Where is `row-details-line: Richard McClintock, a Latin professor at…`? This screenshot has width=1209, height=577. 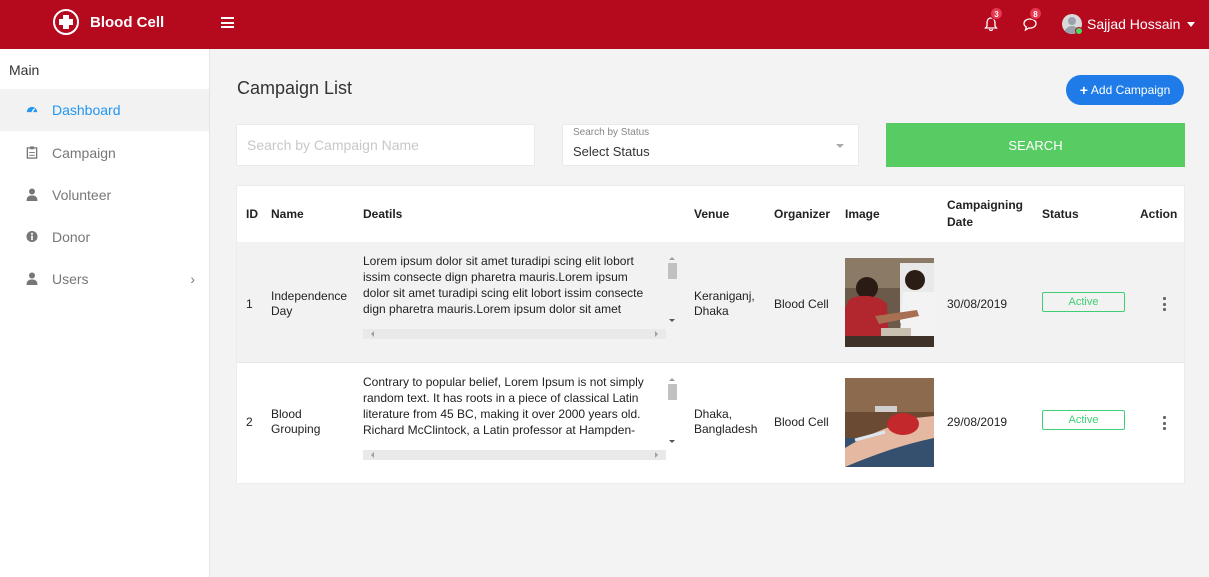
row-details-line: Richard McClintock, a Latin professor at… is located at coordinates (499, 430).